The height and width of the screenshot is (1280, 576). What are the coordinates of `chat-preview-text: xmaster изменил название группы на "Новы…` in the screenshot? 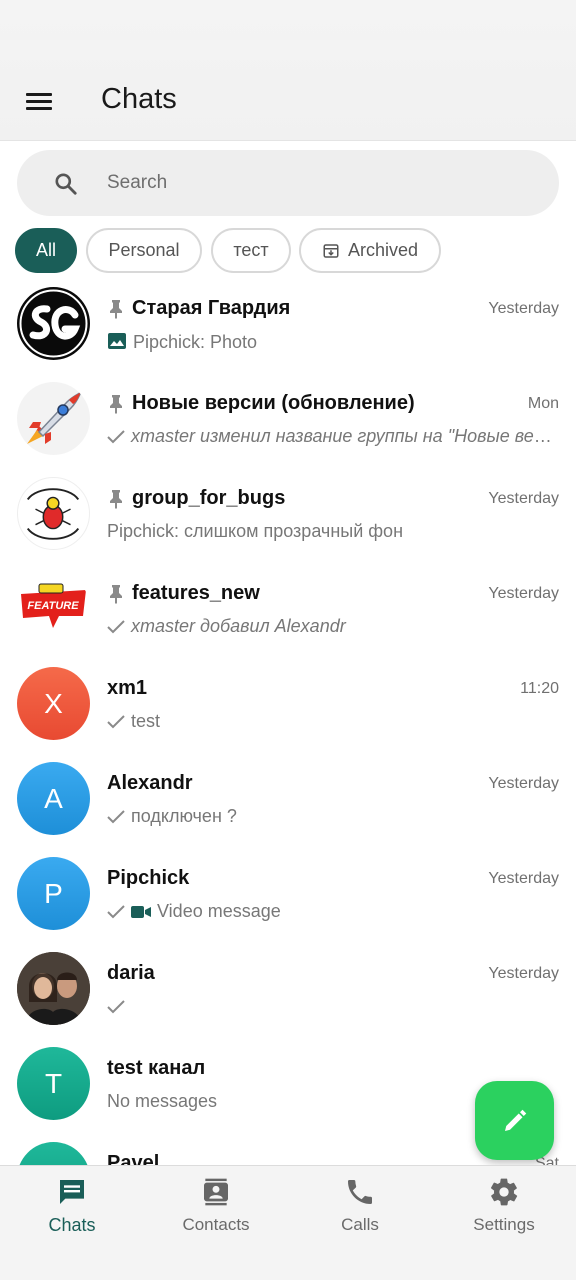 It's located at (344, 436).